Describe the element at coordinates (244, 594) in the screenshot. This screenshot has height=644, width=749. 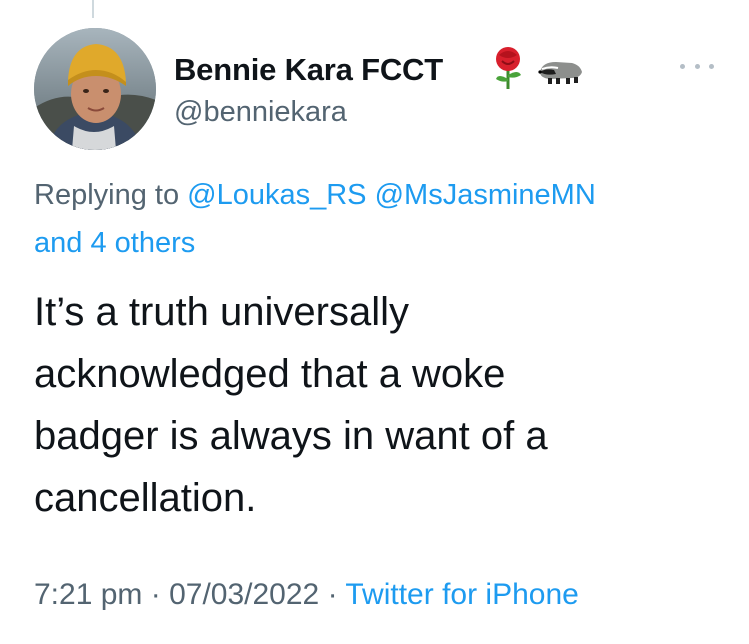
I see `tweet-date: 07/03/2022` at that location.